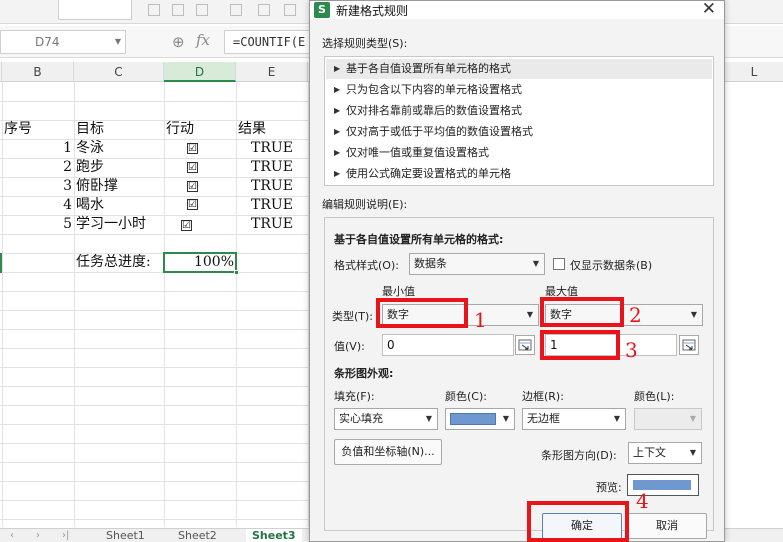 The image size is (783, 542). I want to click on rule-type-label: 只为包含以下内容的单元格设置格式, so click(434, 89).